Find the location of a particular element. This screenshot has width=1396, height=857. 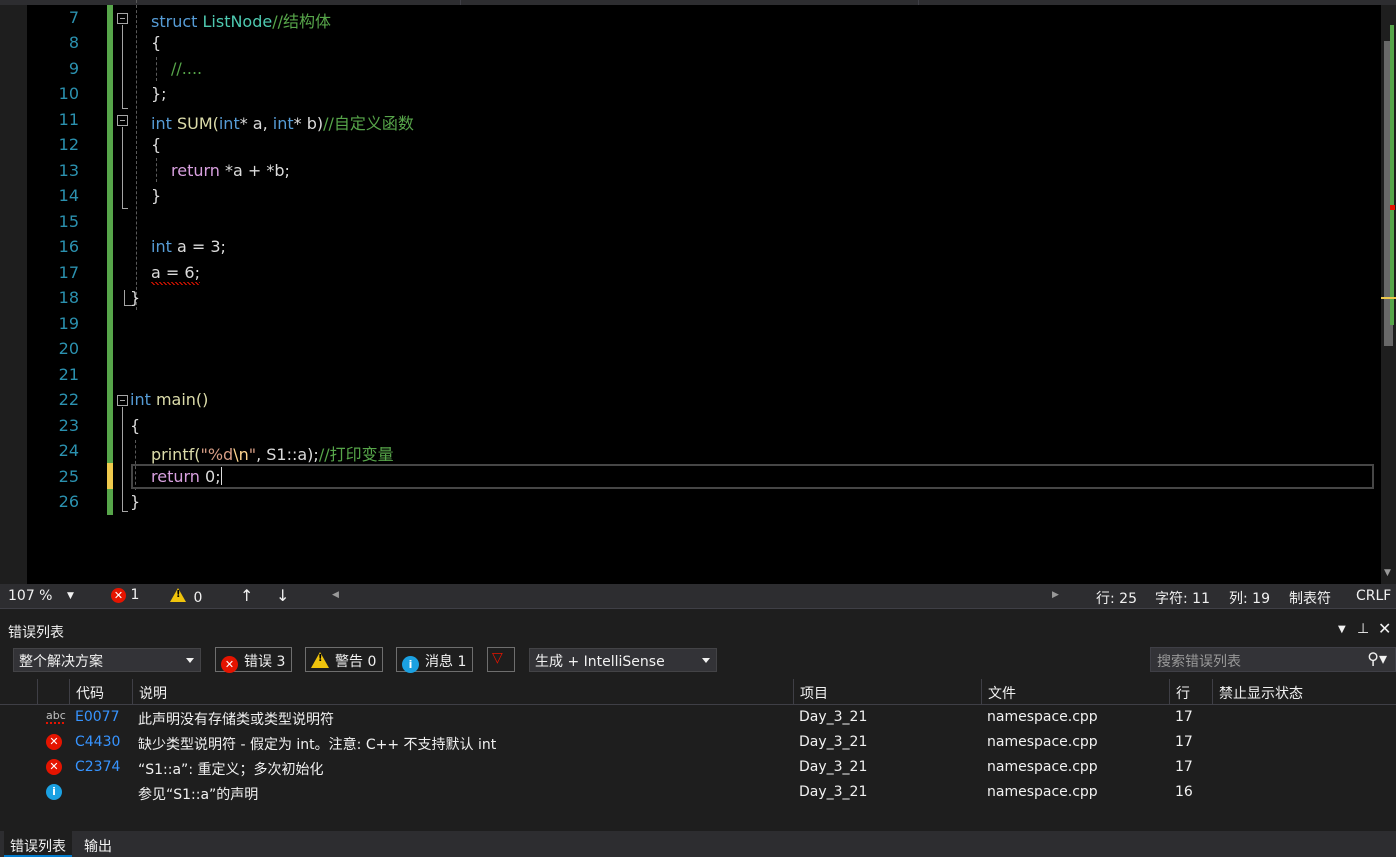

code-line: struct ListNode//结构体 is located at coordinates (241, 20).